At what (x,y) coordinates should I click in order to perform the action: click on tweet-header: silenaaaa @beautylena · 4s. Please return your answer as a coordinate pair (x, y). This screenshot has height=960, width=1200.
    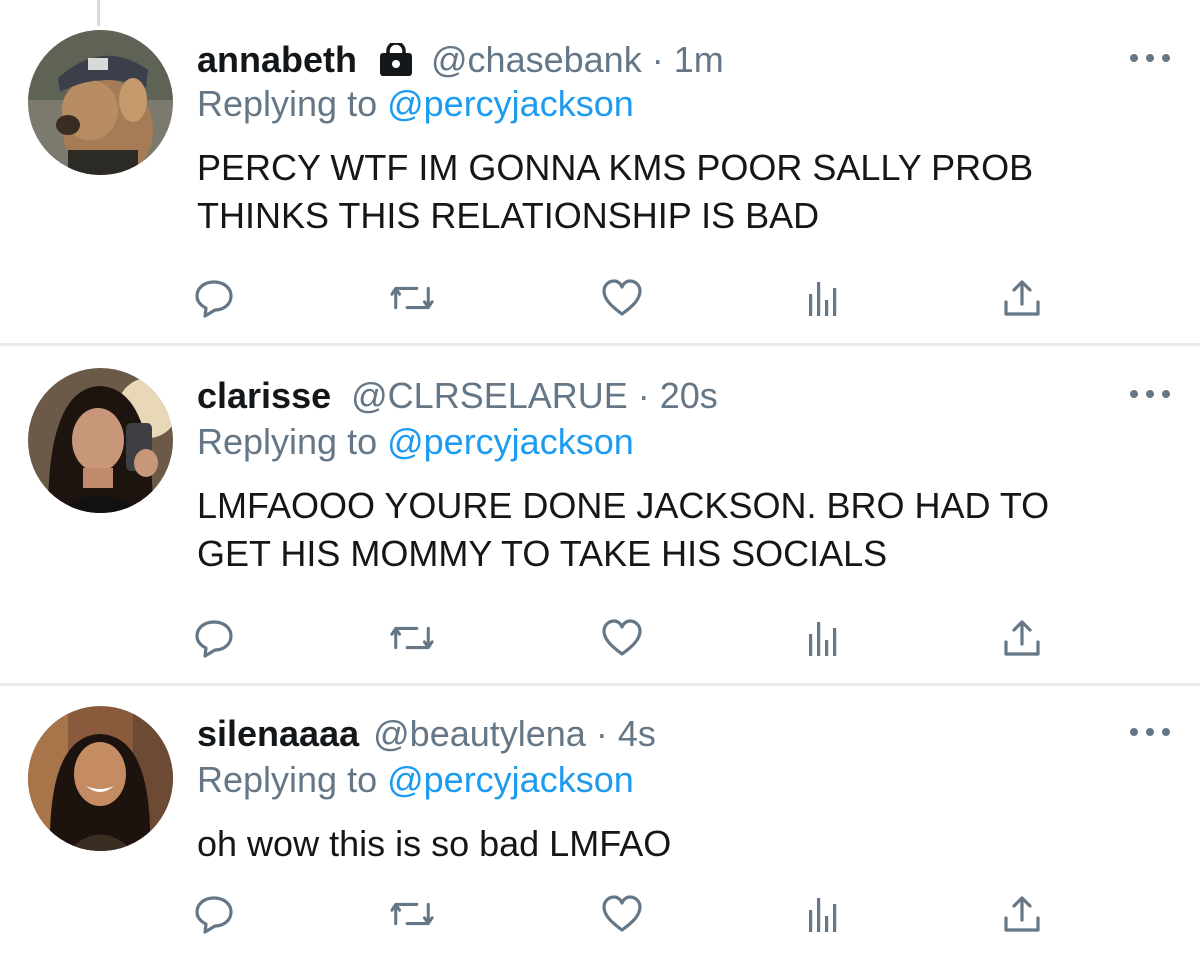
    Looking at the image, I should click on (426, 734).